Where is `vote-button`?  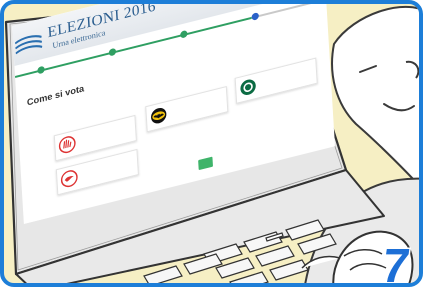
vote-button is located at coordinates (205, 163).